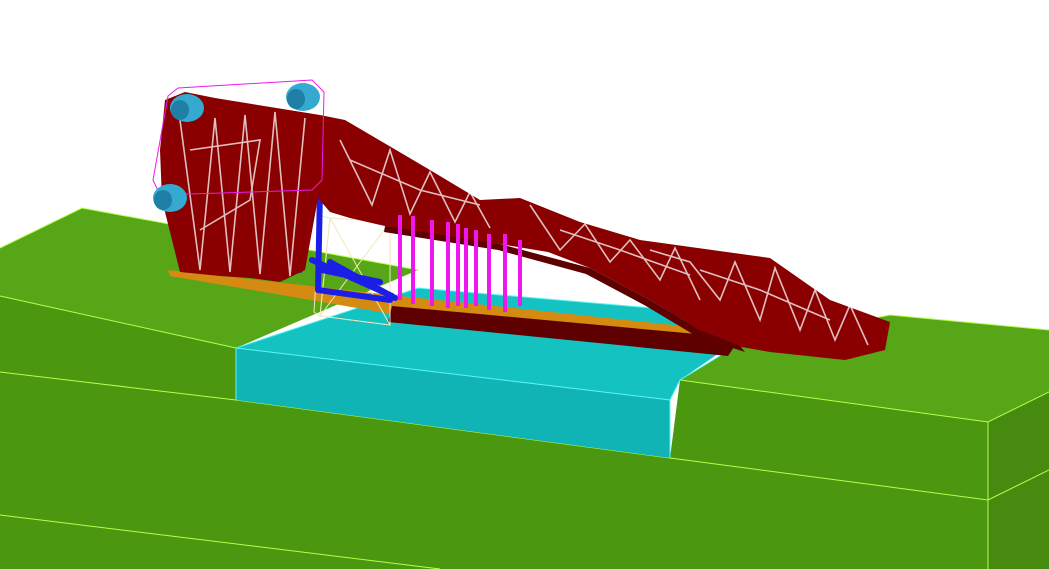  What do you see at coordinates (1018, 480) in the screenshot?
I see `right-block-side` at bounding box center [1018, 480].